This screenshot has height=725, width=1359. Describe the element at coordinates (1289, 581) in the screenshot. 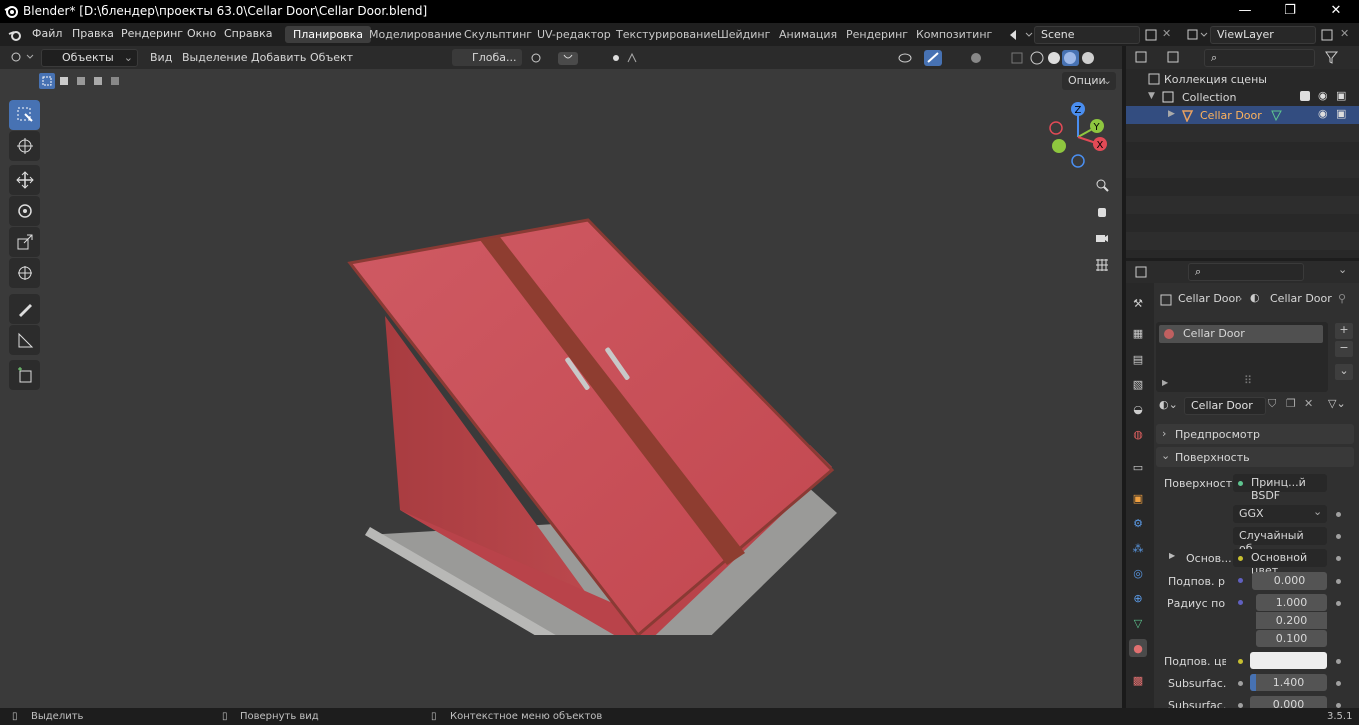

I see `subsurface-value-field: 0.000` at that location.